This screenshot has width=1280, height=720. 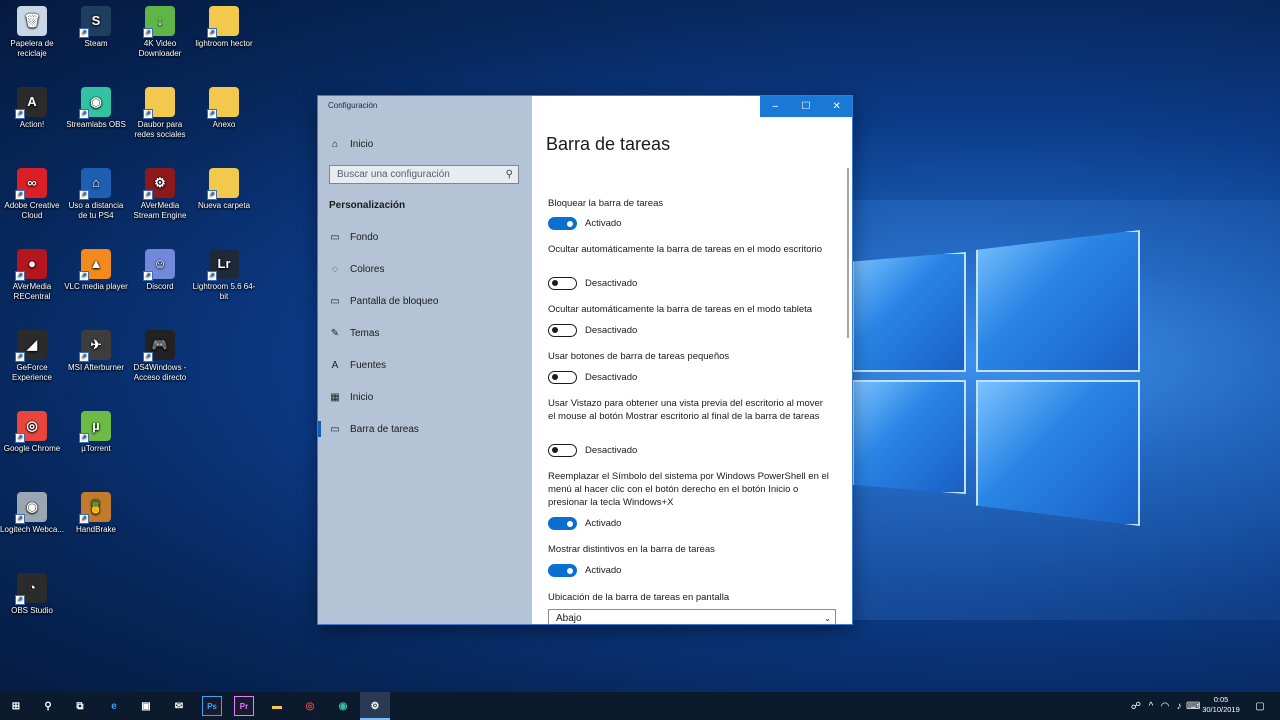 I want to click on sidebar-item: ✎ Temas, so click(x=425, y=333).